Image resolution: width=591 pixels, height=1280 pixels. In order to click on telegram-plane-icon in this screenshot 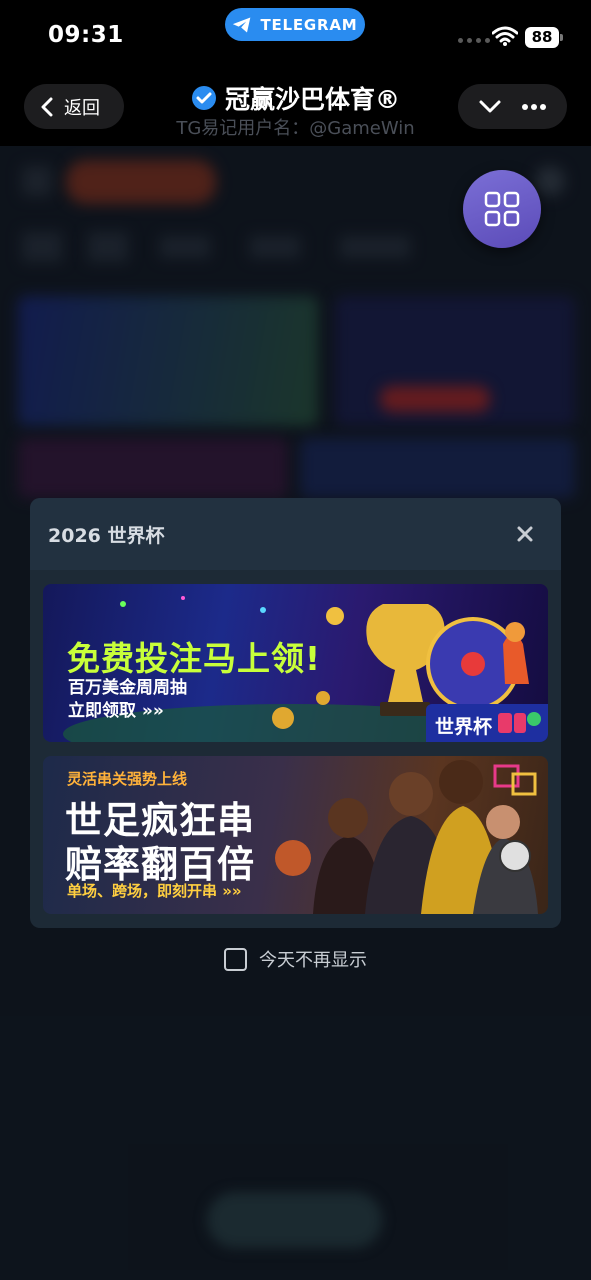, I will do `click(242, 24)`.